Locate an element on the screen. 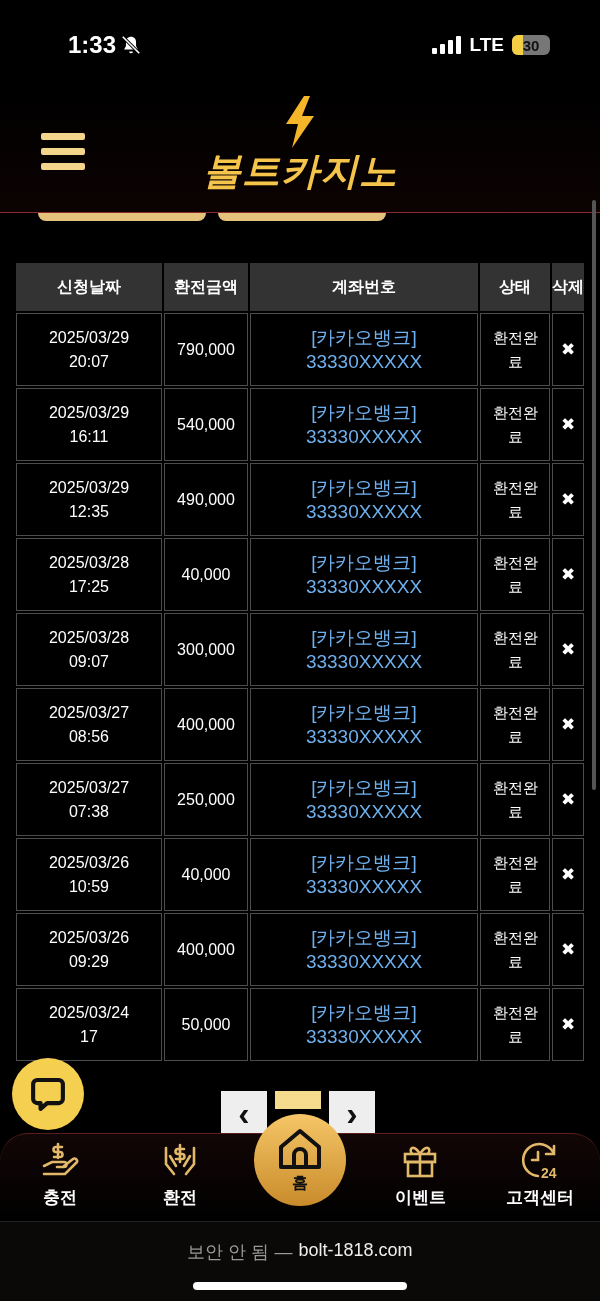  table-cell: 2025/03/27 07:38 is located at coordinates (89, 799).